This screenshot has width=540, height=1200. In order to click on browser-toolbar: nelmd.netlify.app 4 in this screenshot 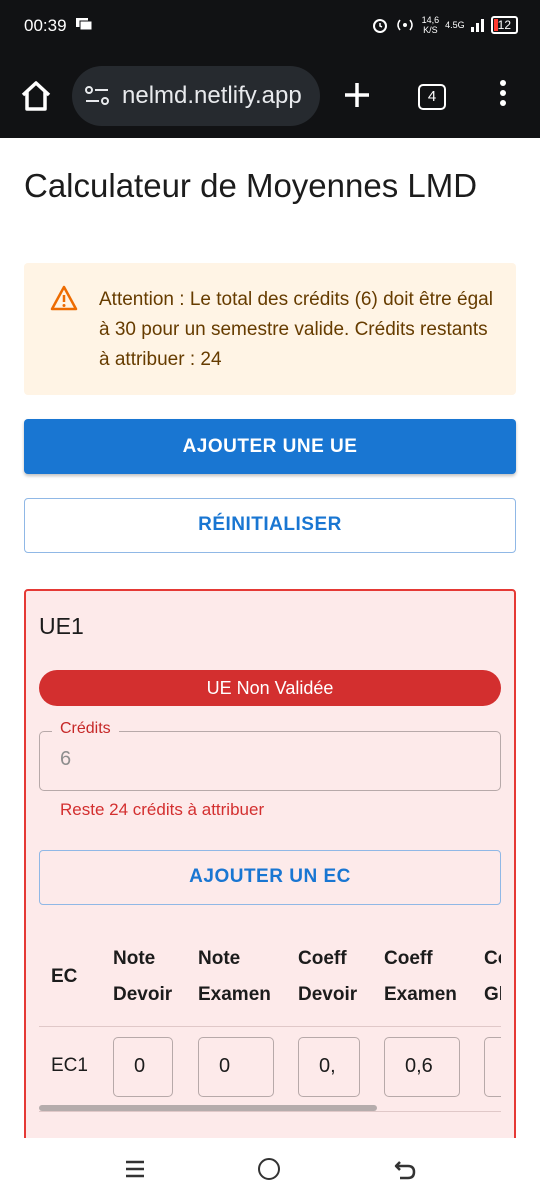, I will do `click(270, 96)`.